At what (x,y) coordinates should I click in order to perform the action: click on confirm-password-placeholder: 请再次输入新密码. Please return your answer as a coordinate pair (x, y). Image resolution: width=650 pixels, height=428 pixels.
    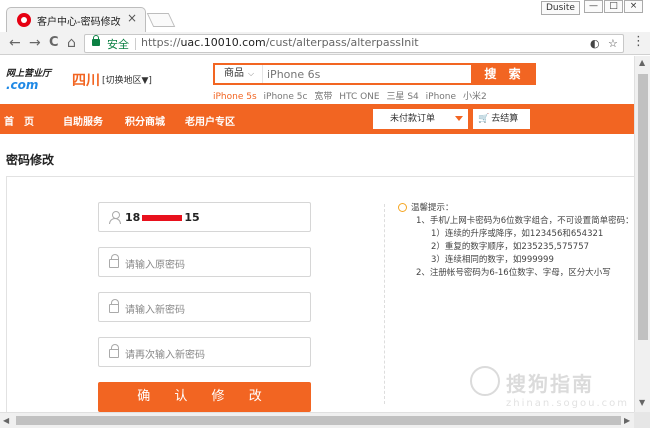
    Looking at the image, I should click on (165, 355).